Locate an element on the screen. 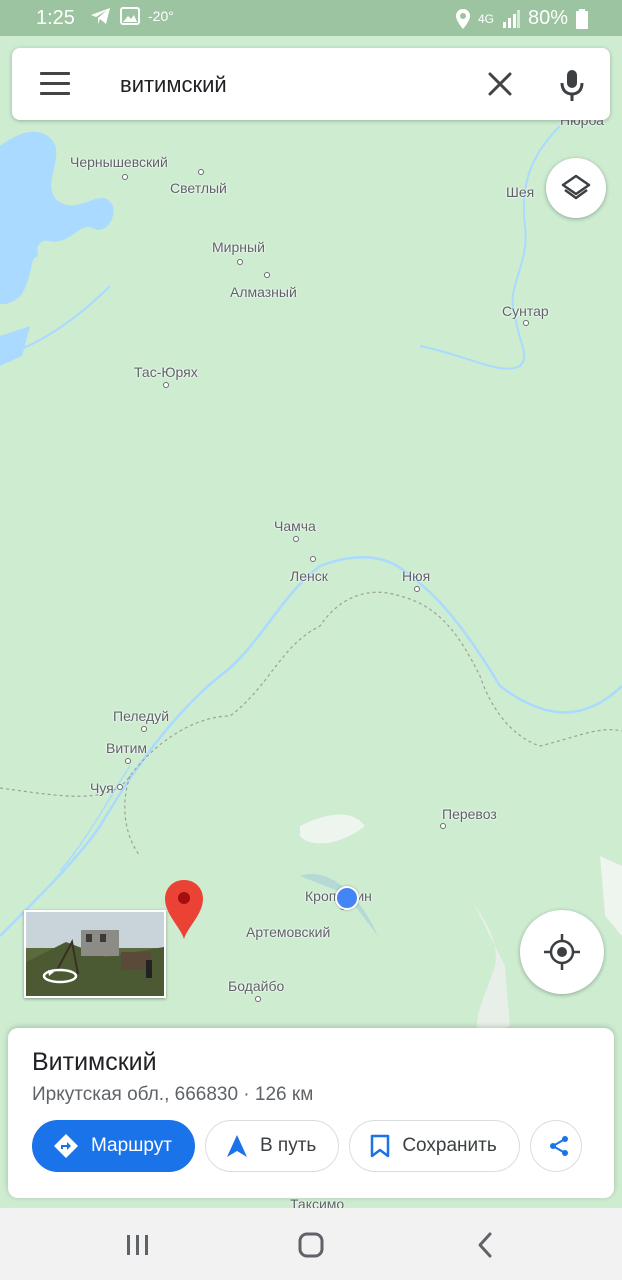 Image resolution: width=622 pixels, height=1280 pixels. bookmark-icon is located at coordinates (380, 1146).